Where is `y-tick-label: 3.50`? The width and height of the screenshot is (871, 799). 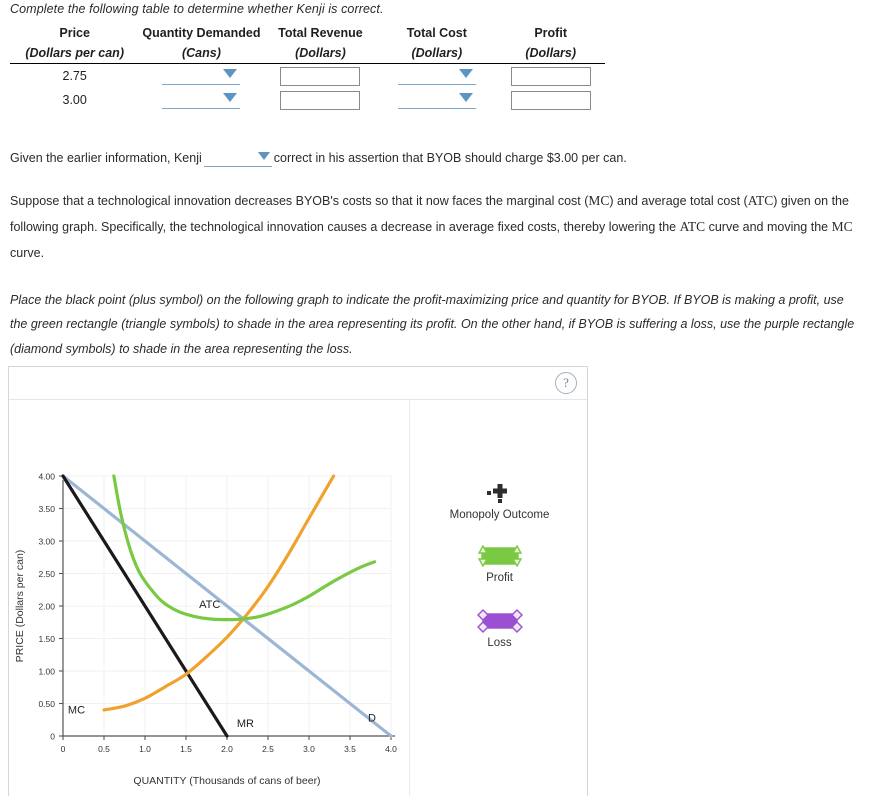 y-tick-label: 3.50 is located at coordinates (46, 509).